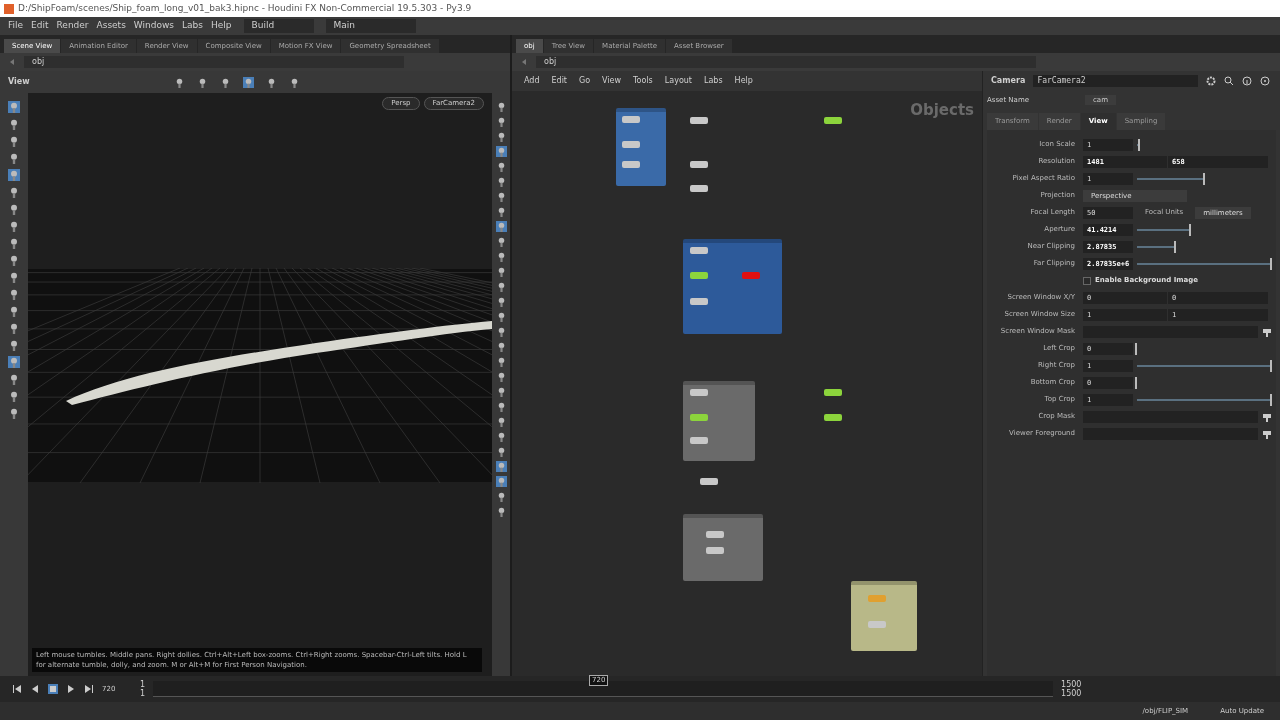 This screenshot has height=720, width=1280. I want to click on checkbox, so click(1087, 280).